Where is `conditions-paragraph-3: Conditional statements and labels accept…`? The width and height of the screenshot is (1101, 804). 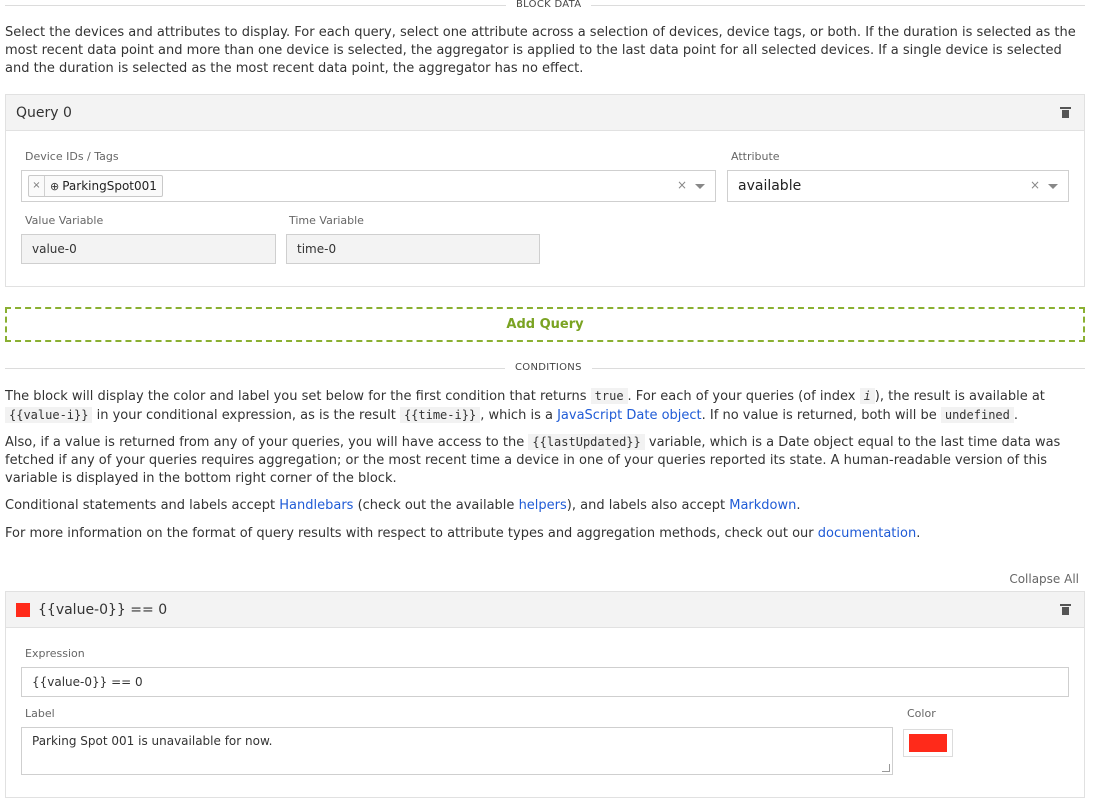 conditions-paragraph-3: Conditional statements and labels accept… is located at coordinates (545, 506).